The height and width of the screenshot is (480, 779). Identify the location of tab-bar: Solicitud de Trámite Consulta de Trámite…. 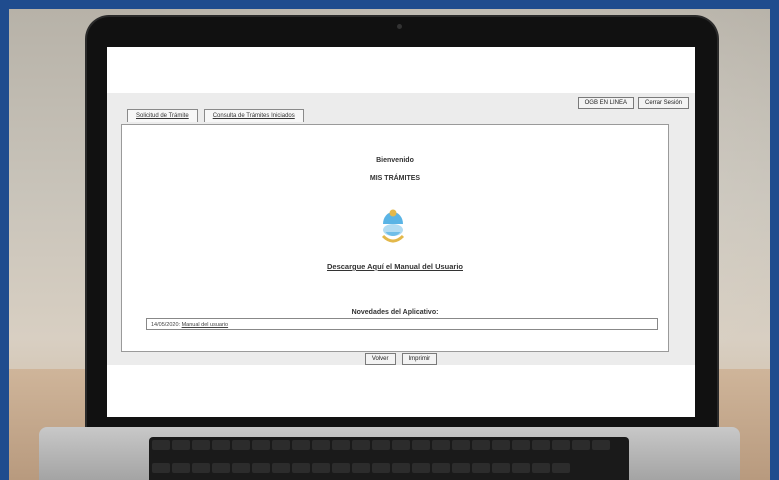
(215, 115).